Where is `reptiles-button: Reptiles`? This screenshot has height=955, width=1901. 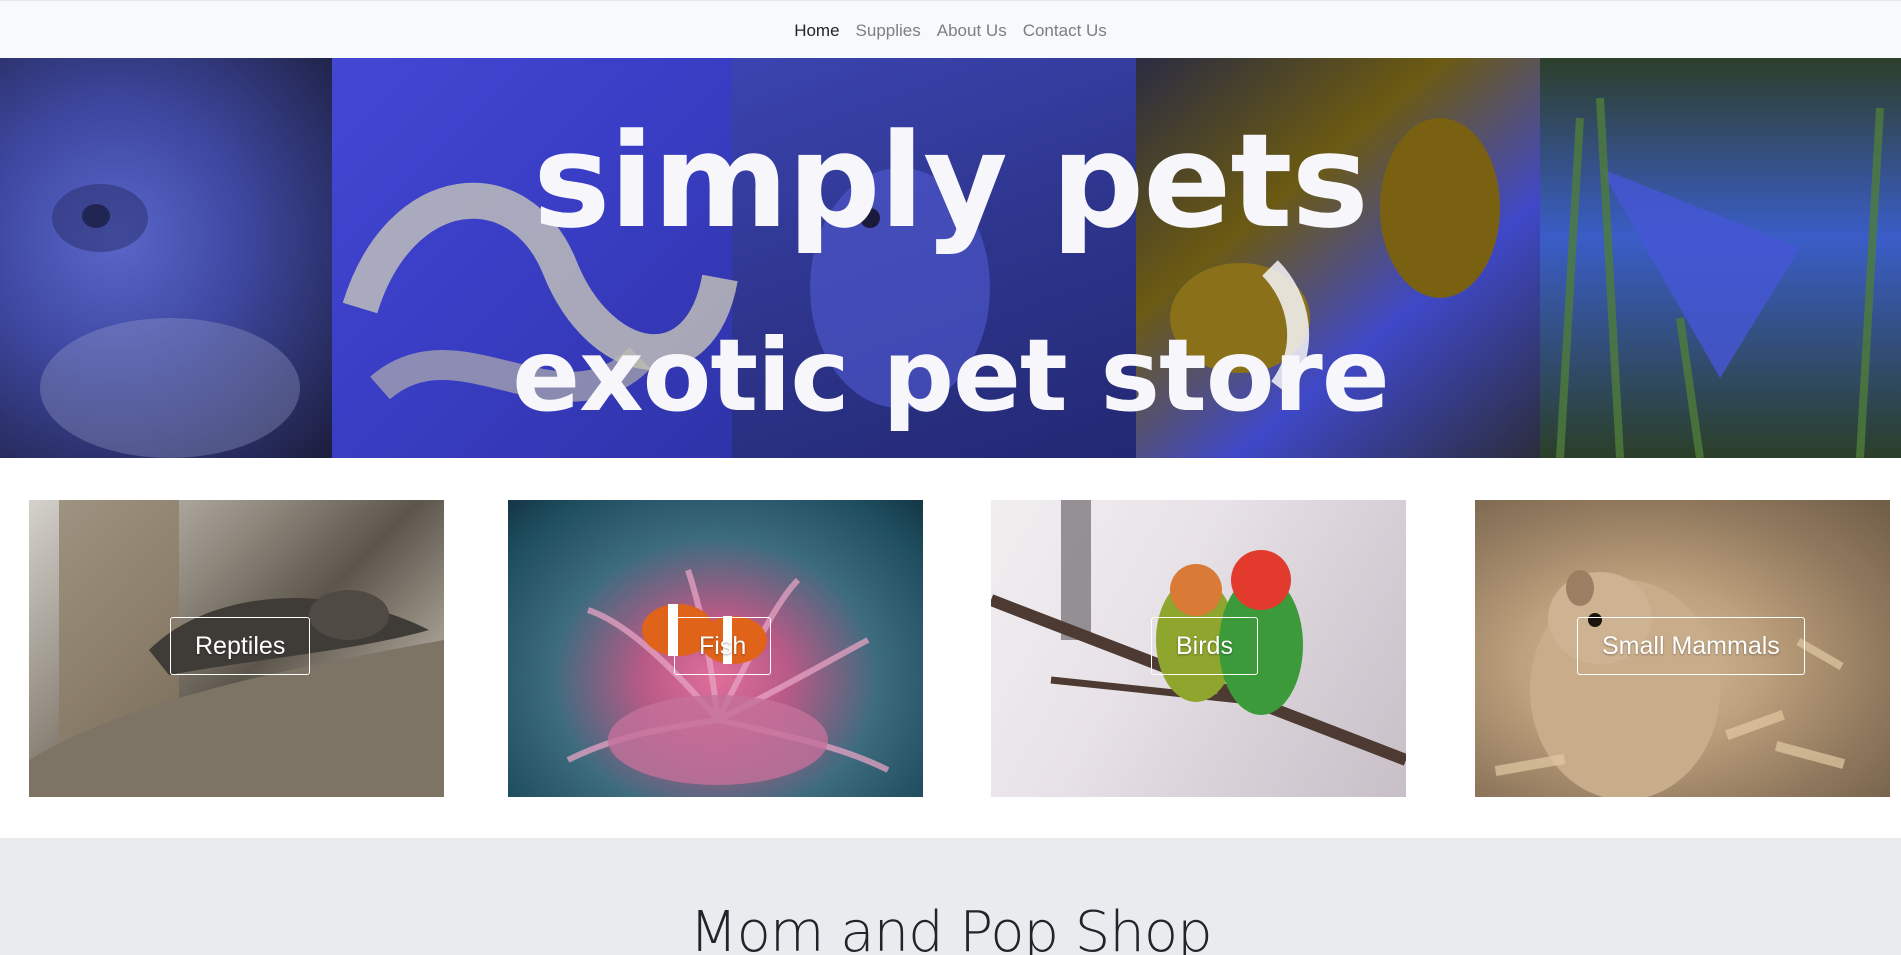 reptiles-button: Reptiles is located at coordinates (240, 646).